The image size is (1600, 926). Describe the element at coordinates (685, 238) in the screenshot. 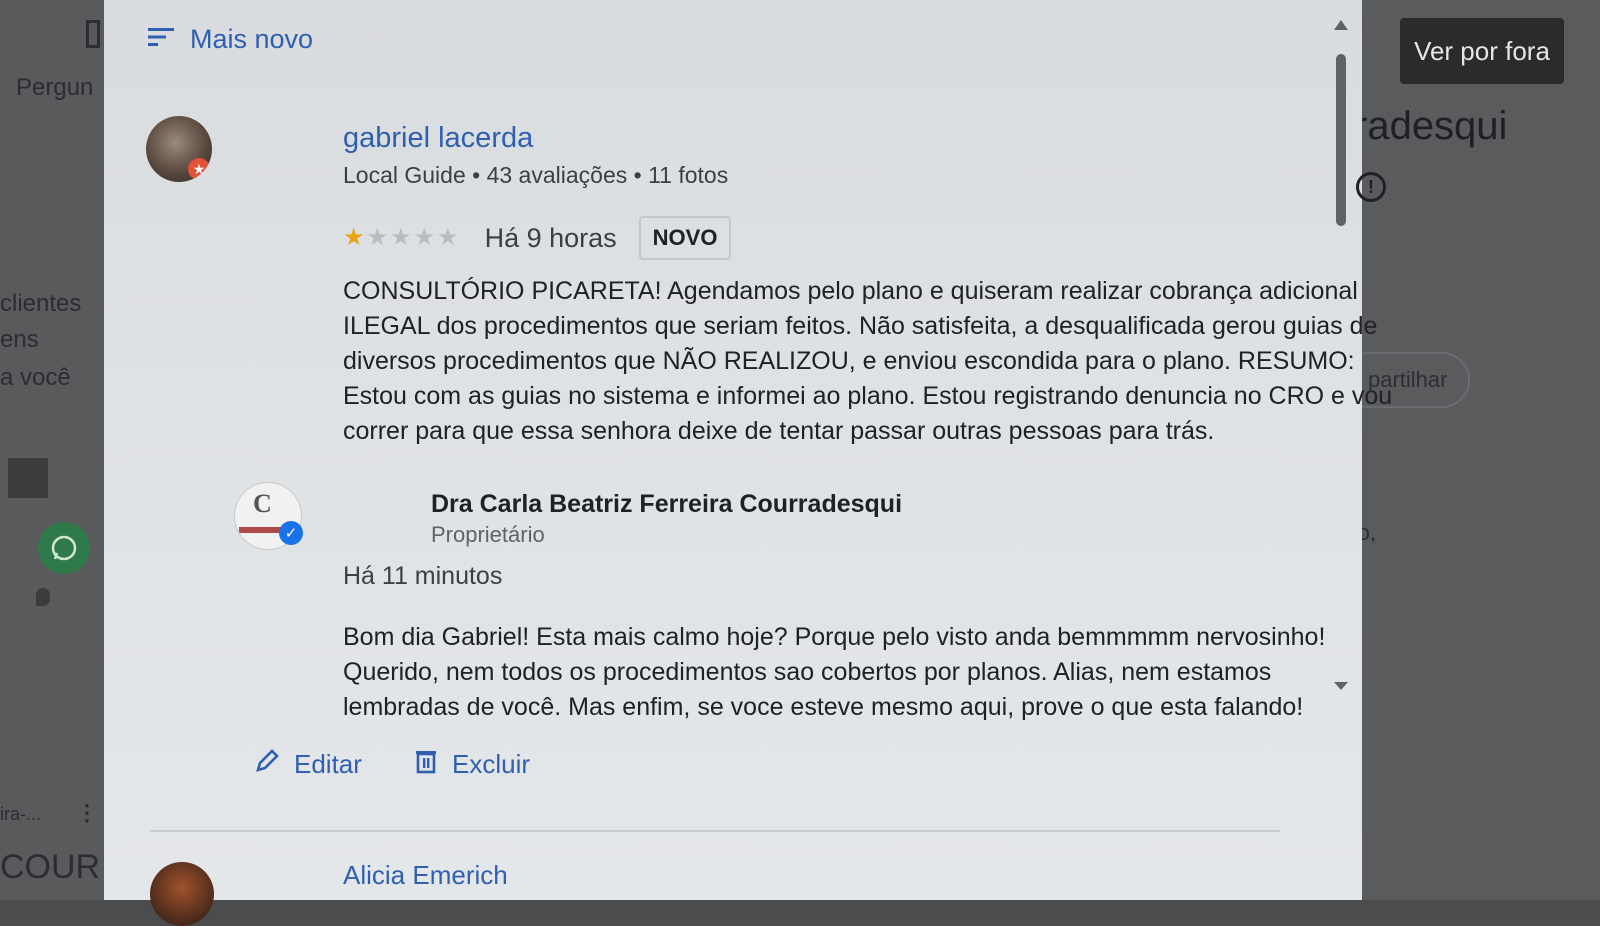

I see `new-badge: NOVO` at that location.